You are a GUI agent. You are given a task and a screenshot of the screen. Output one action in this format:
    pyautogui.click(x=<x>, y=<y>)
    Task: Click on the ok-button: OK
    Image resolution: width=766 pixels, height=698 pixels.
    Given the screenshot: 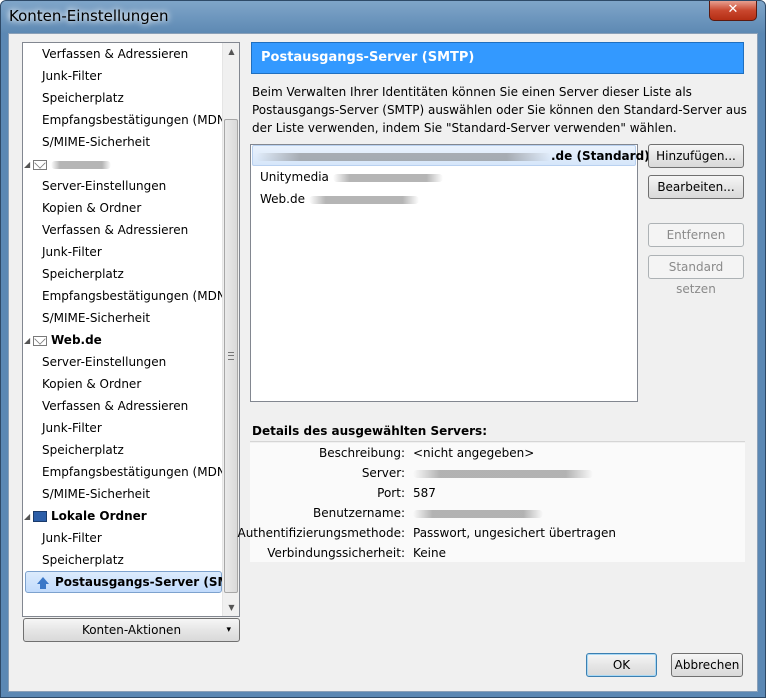 What is the action you would take?
    pyautogui.click(x=621, y=665)
    